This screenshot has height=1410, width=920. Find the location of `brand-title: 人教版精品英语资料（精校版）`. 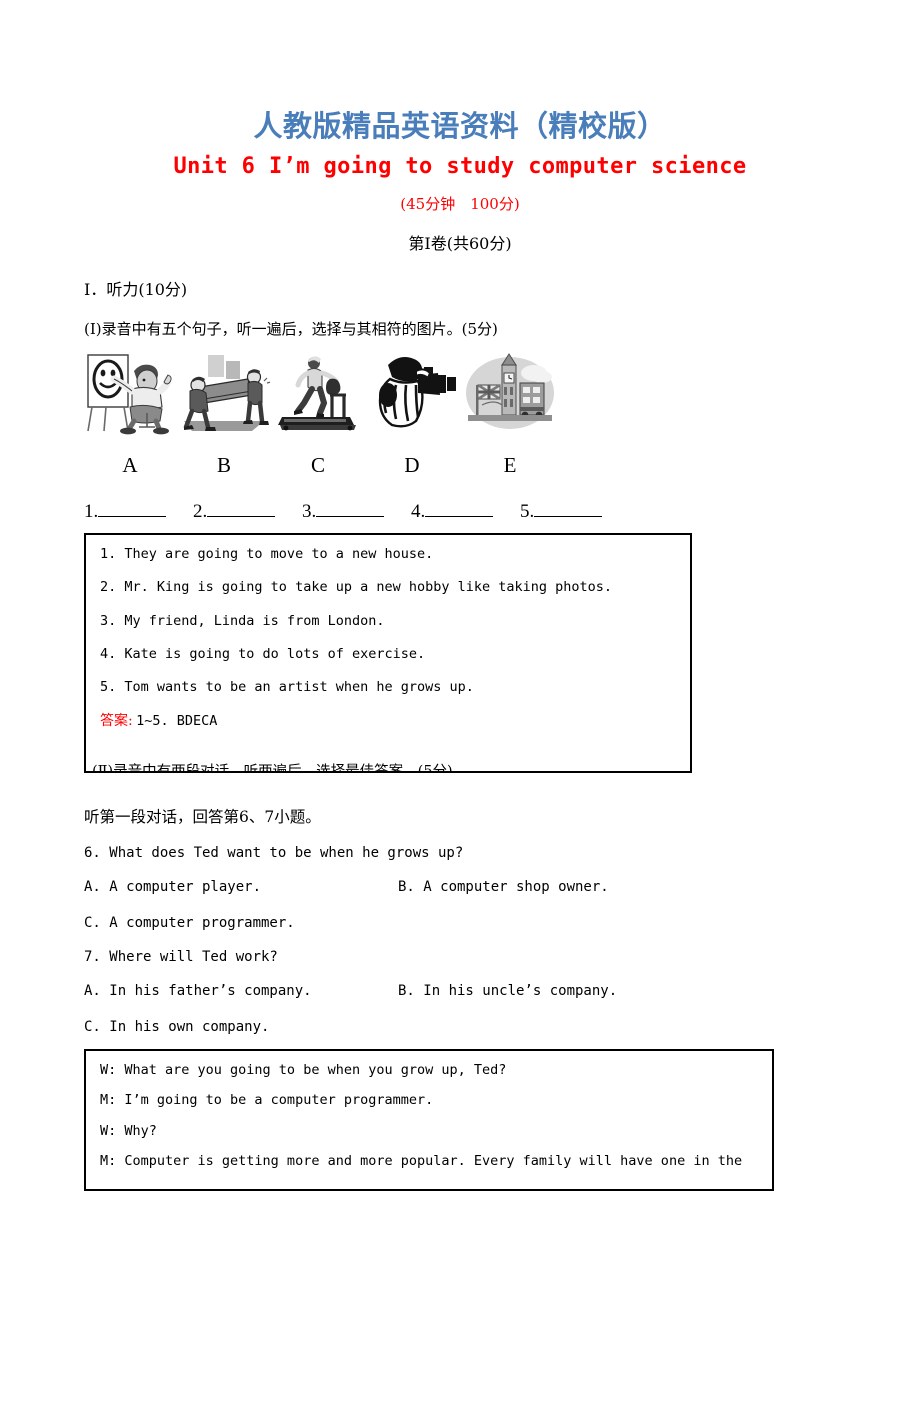

brand-title: 人教版精品英语资料（精校版） is located at coordinates (460, 126).